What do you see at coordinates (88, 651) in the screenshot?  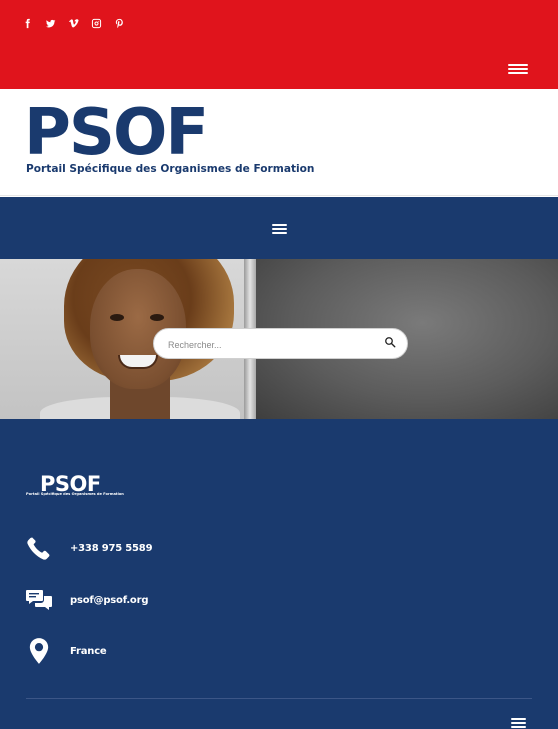 I see `contact-location-text: France` at bounding box center [88, 651].